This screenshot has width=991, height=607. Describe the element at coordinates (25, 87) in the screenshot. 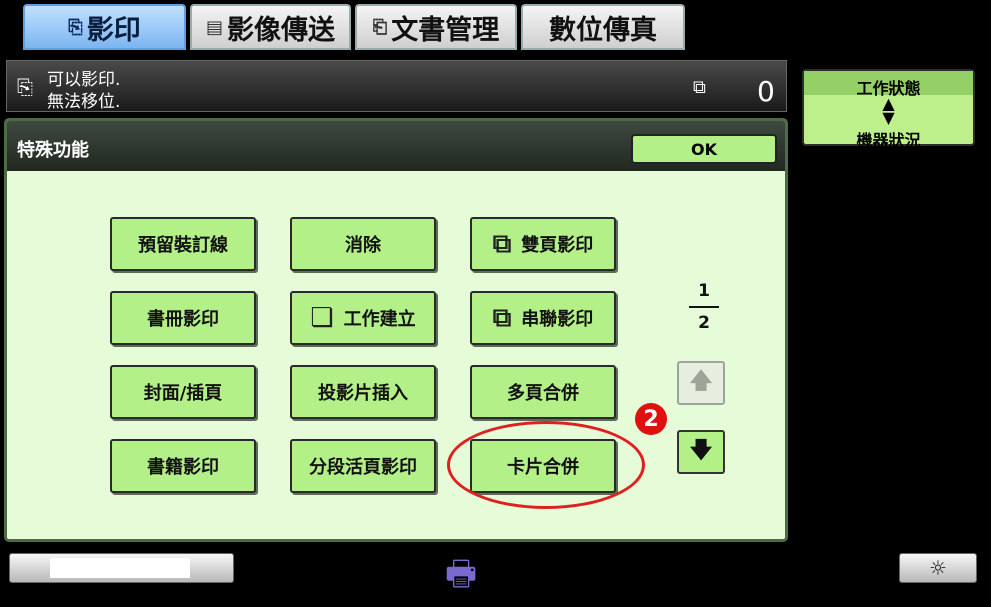

I see `copy-status-icon: ⎘` at that location.